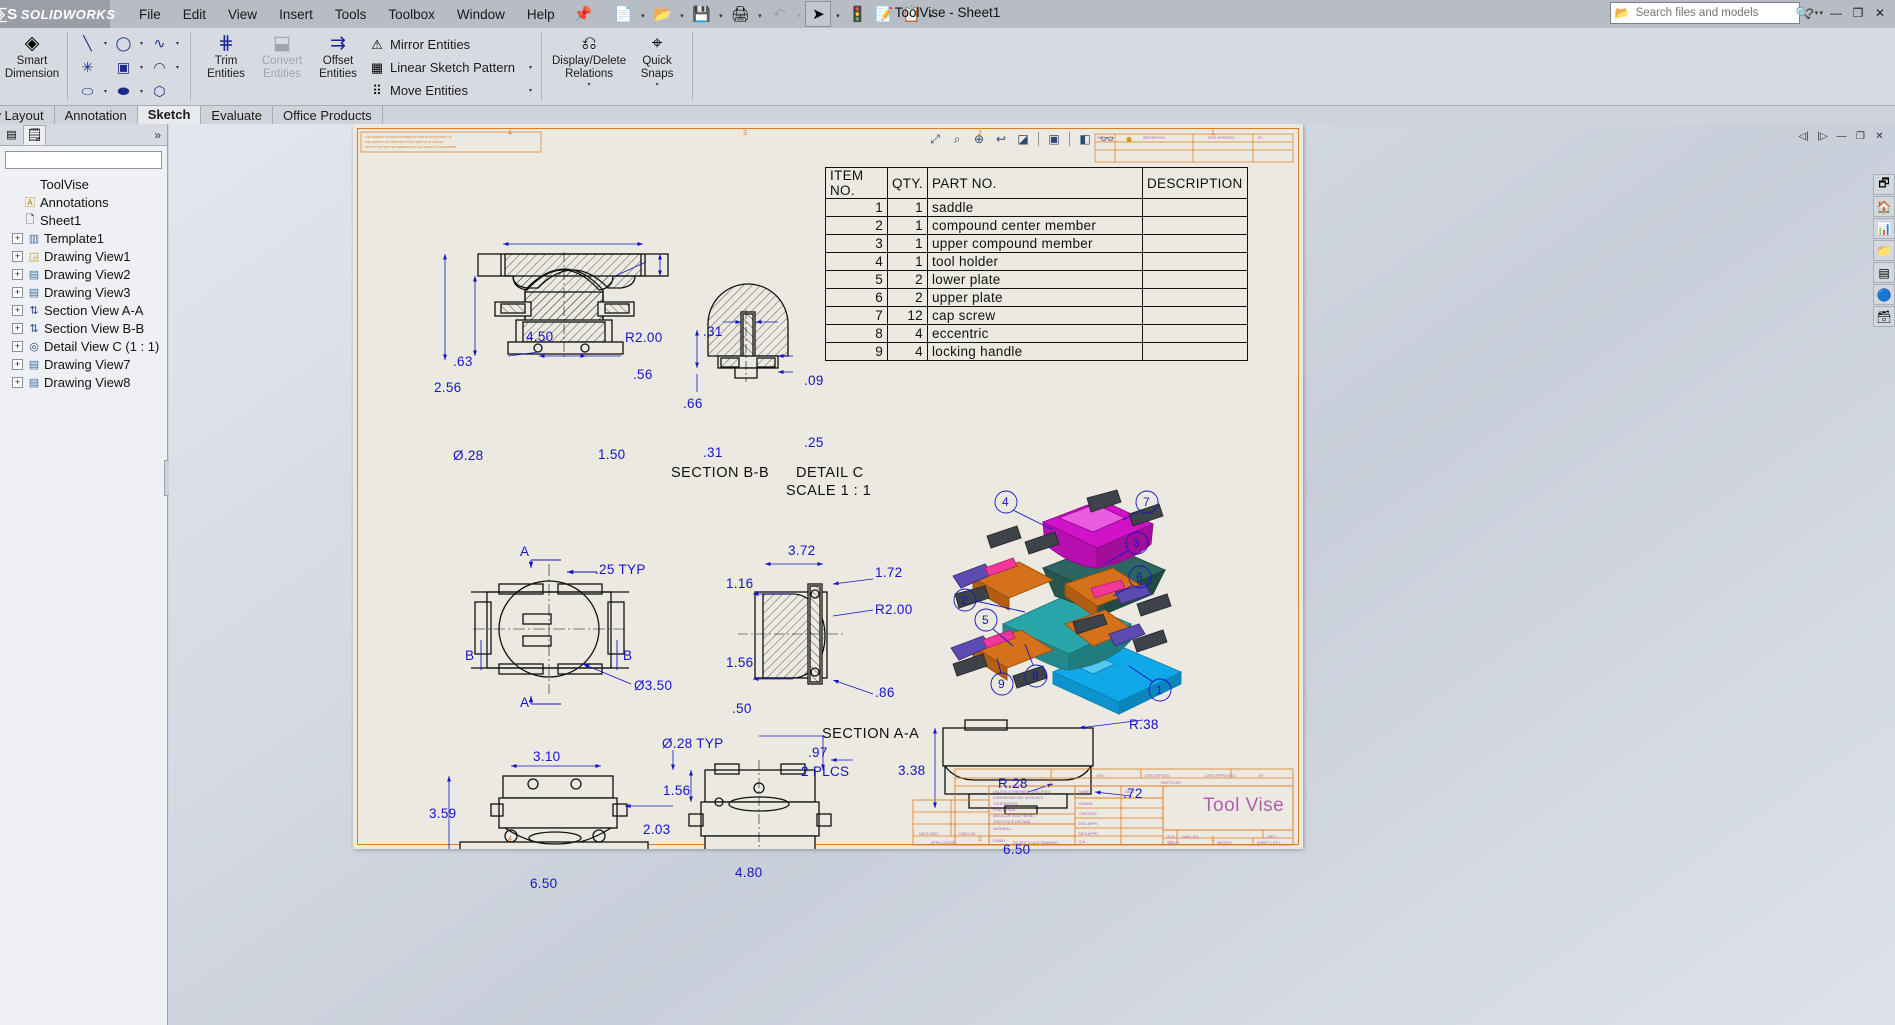  Describe the element at coordinates (1001, 139) in the screenshot. I see `previous-view-icon: ↩` at that location.